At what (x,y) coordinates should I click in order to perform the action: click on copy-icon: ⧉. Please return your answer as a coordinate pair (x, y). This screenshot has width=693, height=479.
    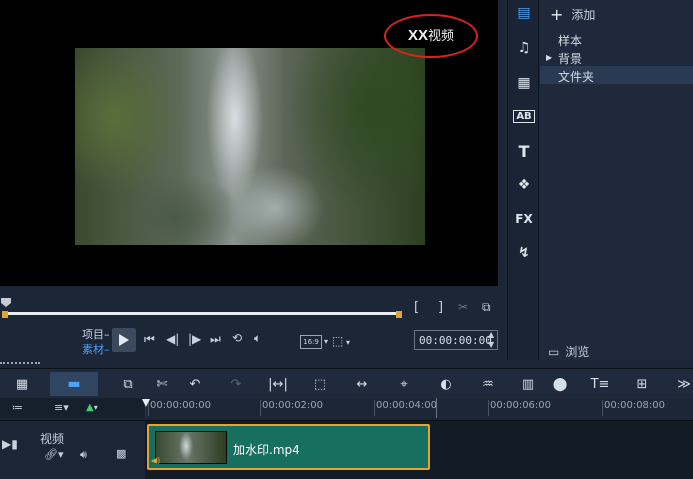
    Looking at the image, I should click on (128, 384).